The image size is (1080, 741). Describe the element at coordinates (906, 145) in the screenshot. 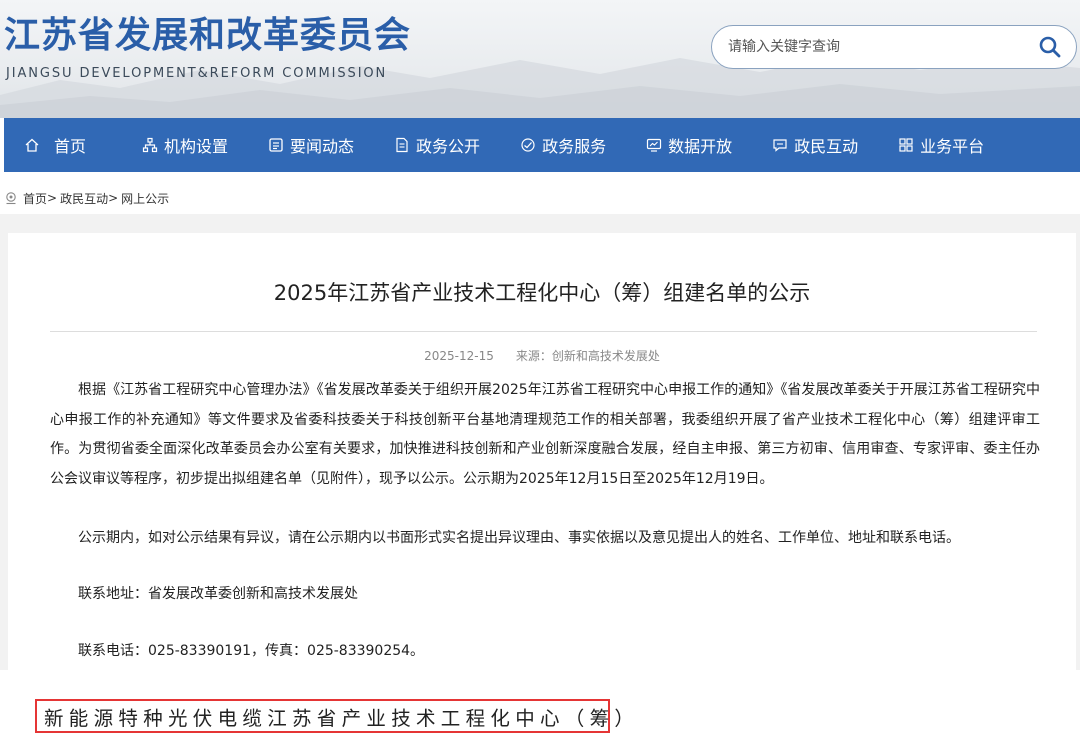

I see `grid-icon` at that location.